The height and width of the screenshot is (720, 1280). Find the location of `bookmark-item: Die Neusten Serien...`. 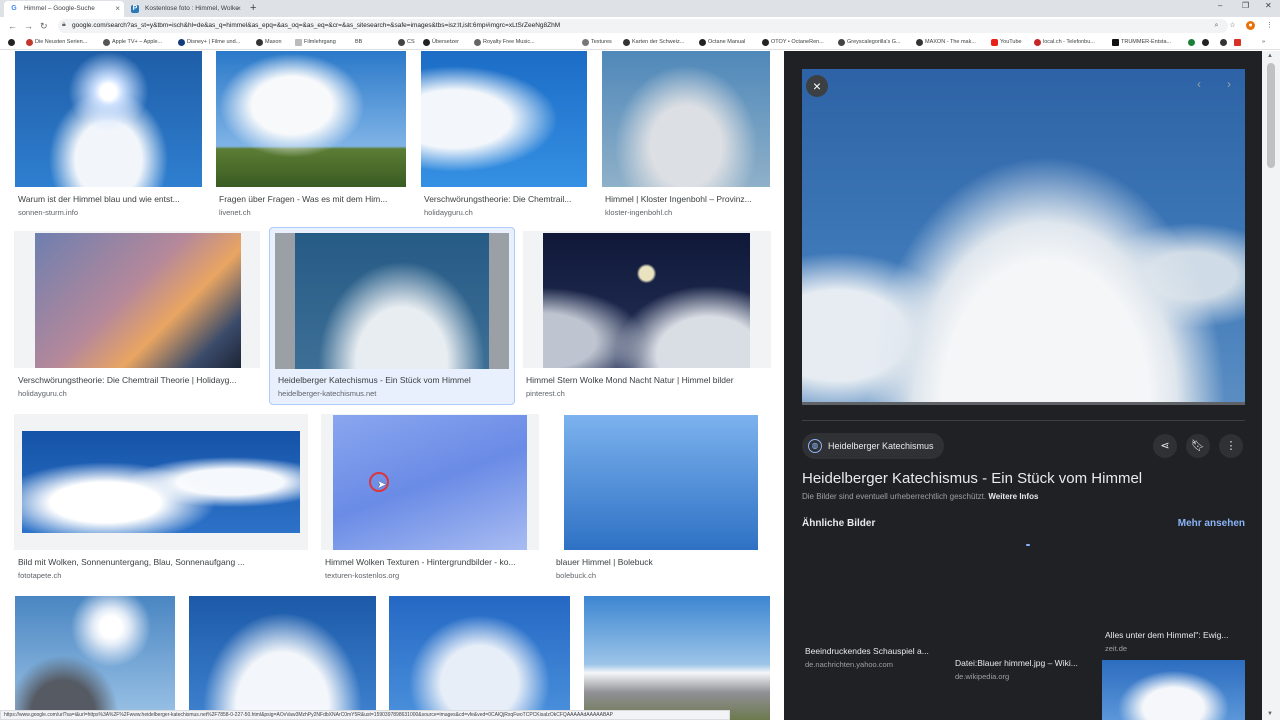

bookmark-item: Die Neusten Serien... is located at coordinates (56, 42).